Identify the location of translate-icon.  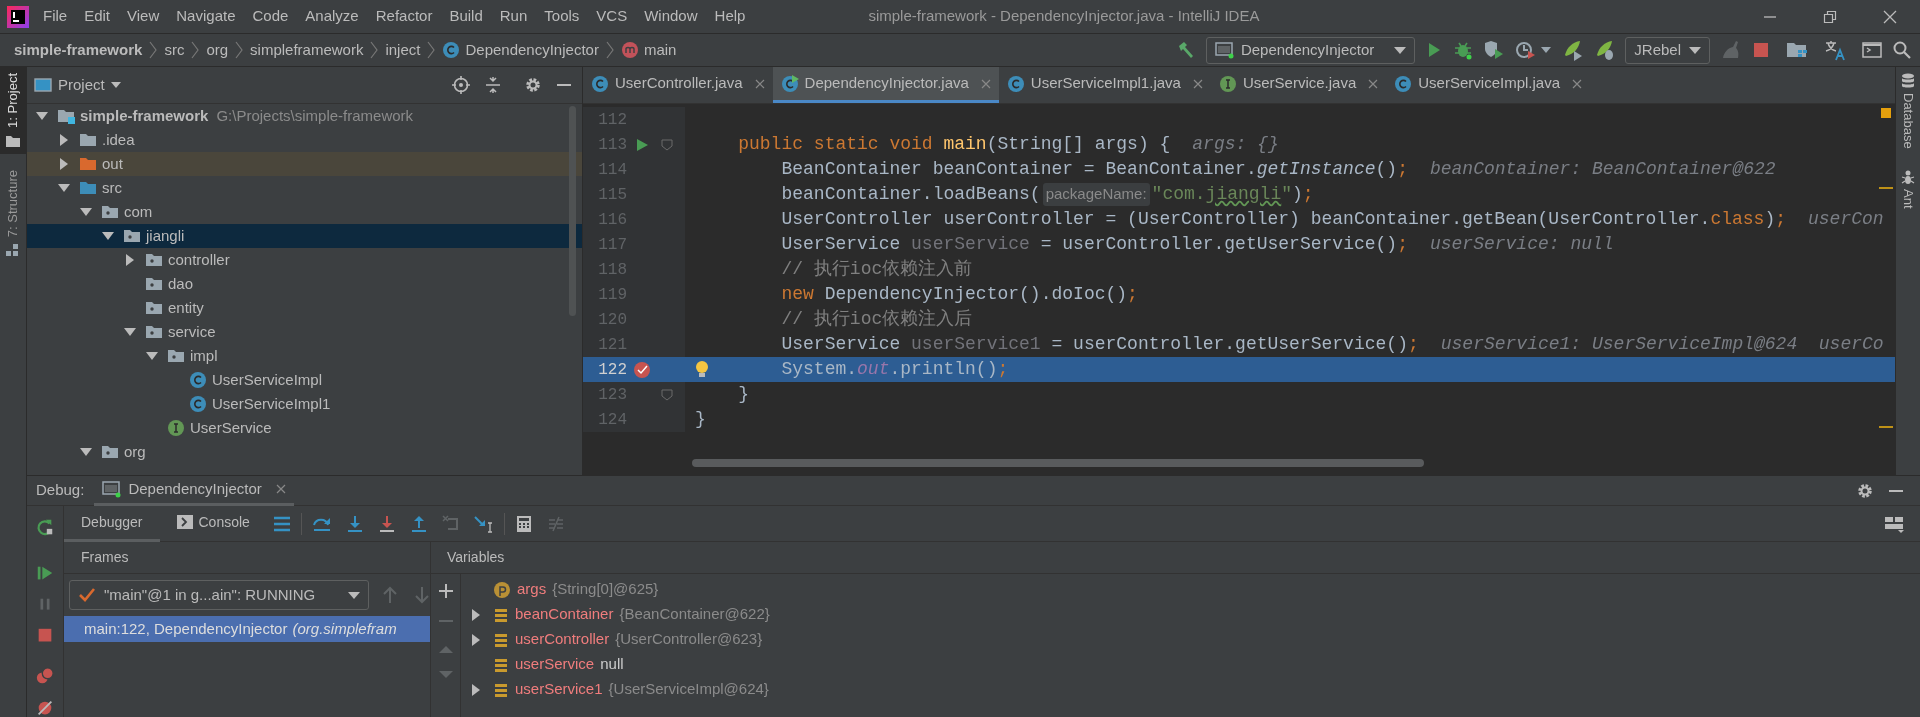
(1835, 50).